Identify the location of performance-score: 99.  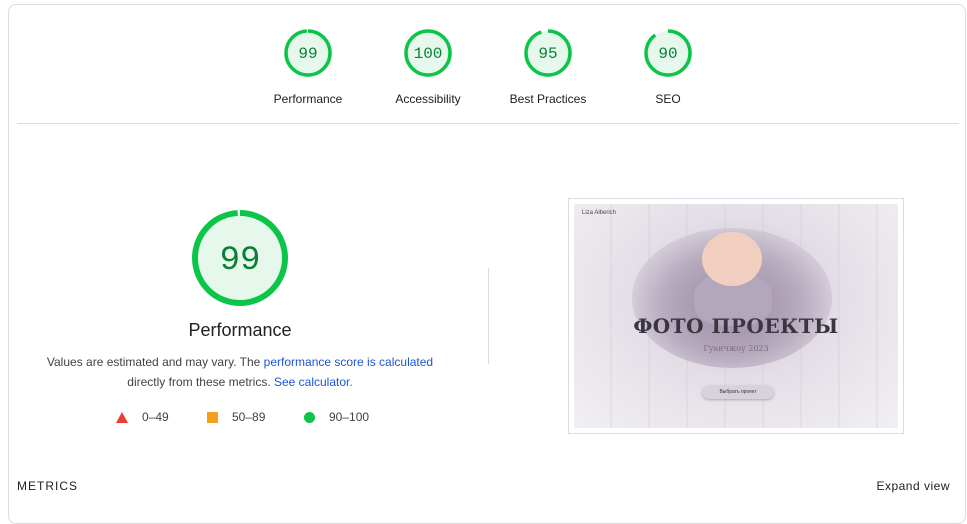
(240, 261).